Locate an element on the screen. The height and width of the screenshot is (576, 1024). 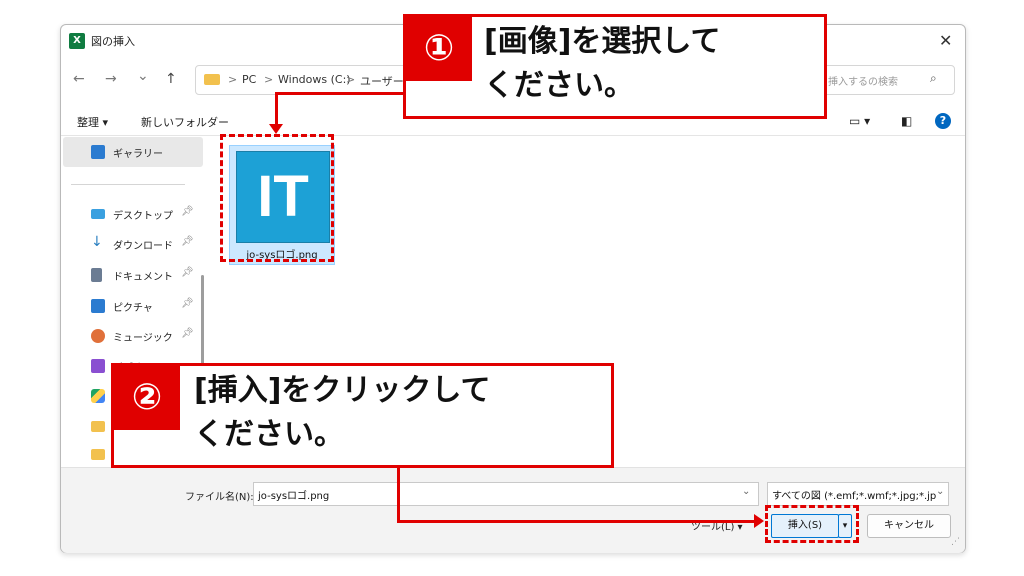
back-arrow-icon: ← is located at coordinates (79, 79).